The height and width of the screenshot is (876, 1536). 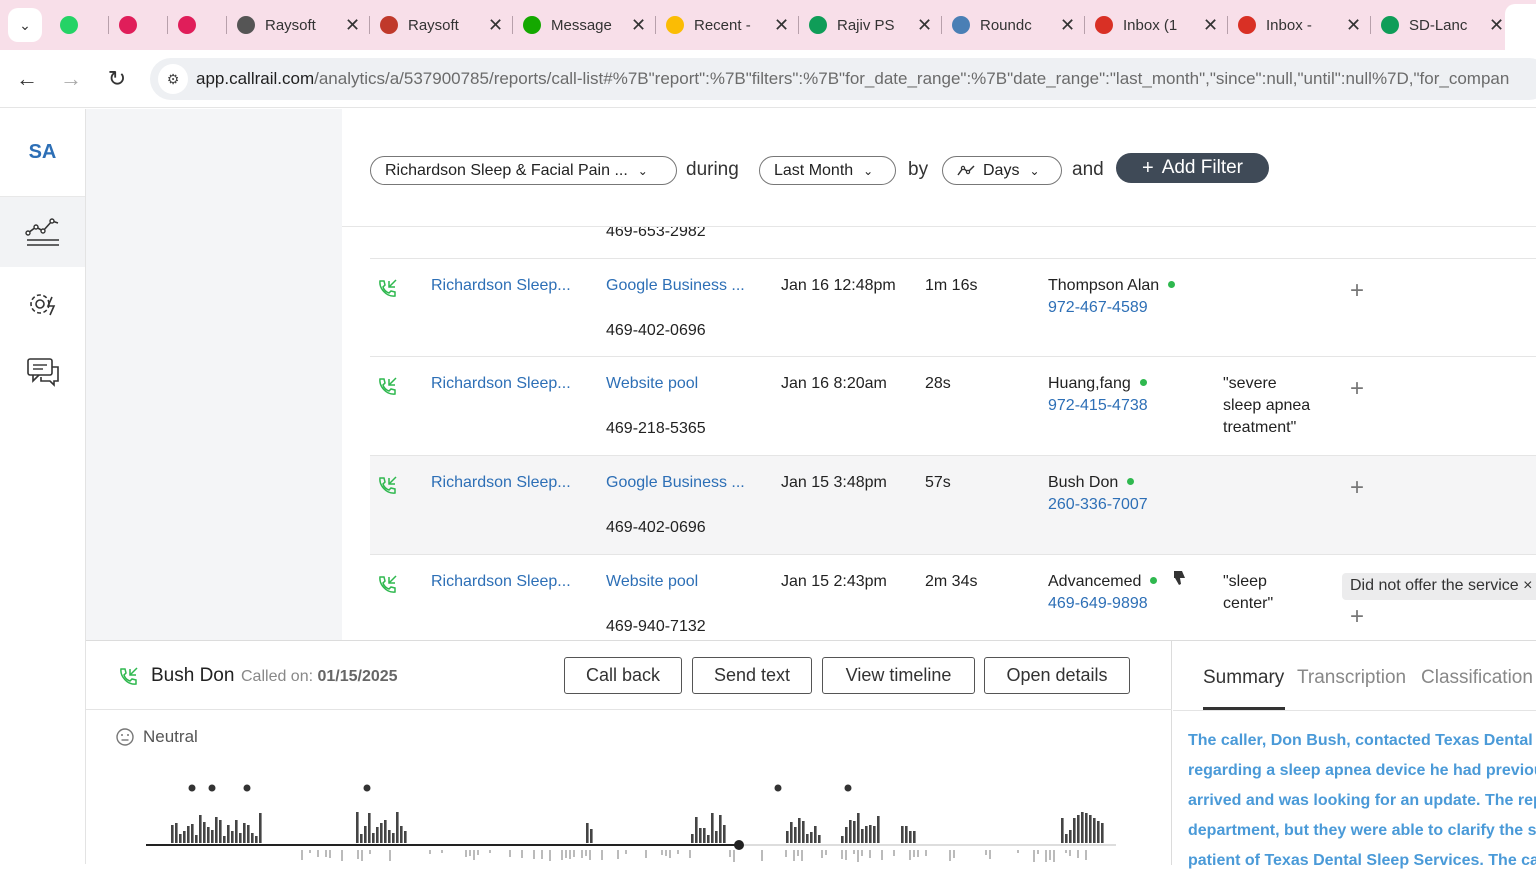 I want to click on chevron-down-icon: ⌄, so click(x=642, y=170).